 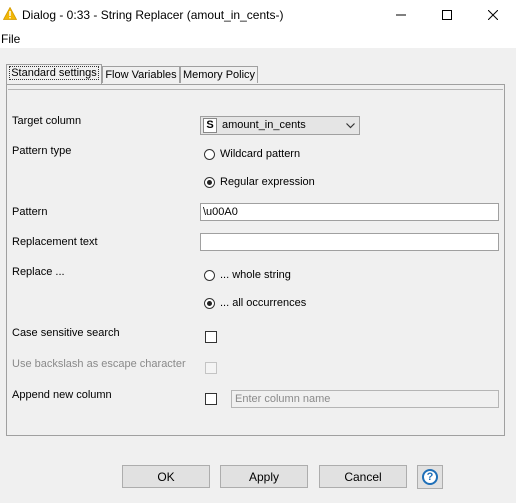 I want to click on radio-whole-string: ... whole string, so click(x=247, y=275).